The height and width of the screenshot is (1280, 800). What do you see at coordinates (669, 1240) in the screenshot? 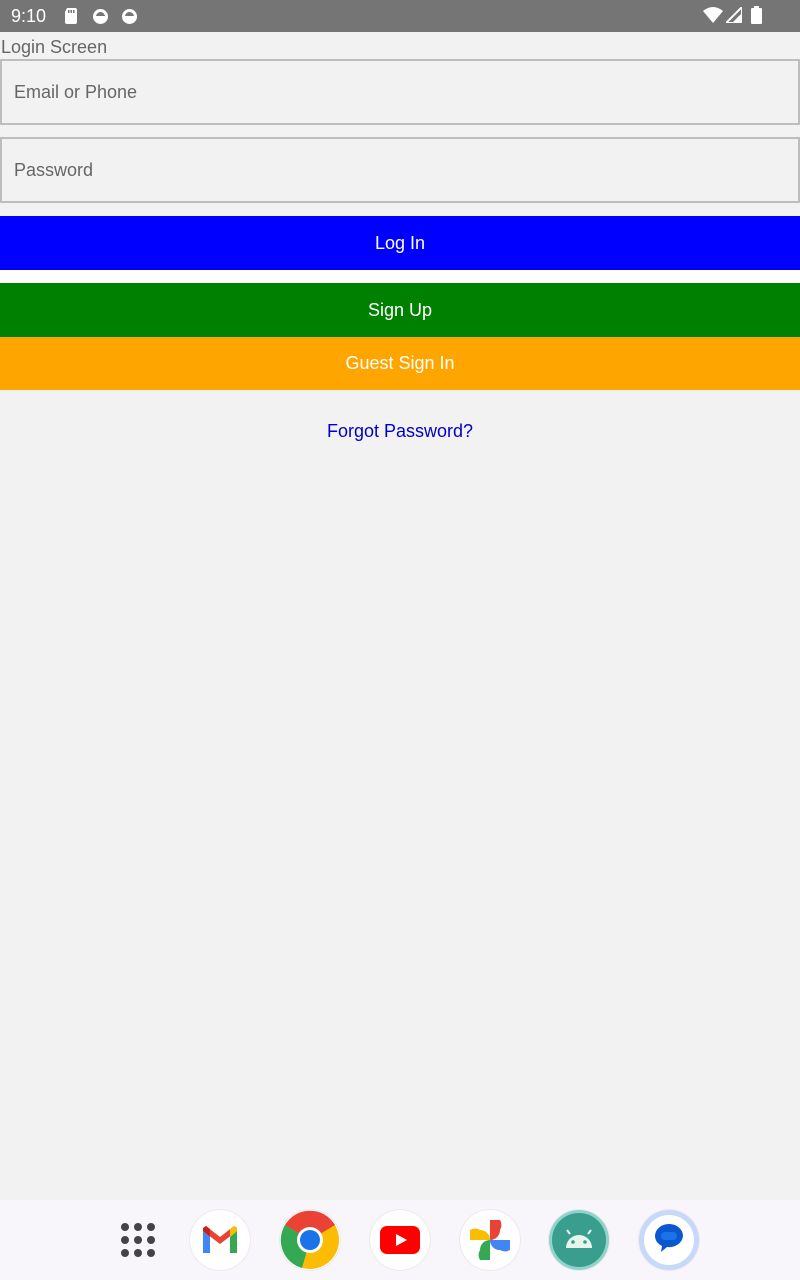
I see `messages-icon` at bounding box center [669, 1240].